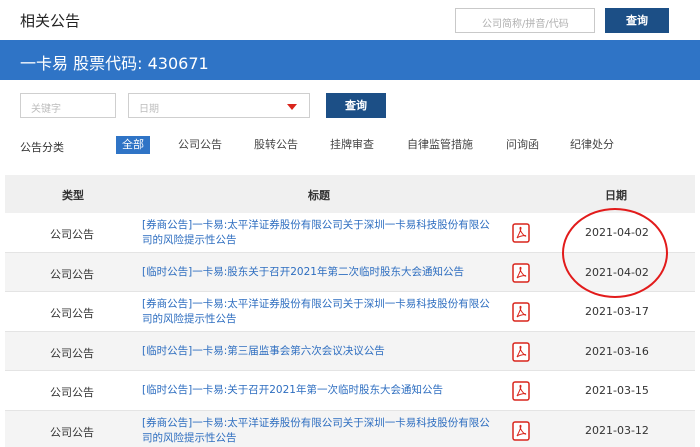 The height and width of the screenshot is (447, 700). Describe the element at coordinates (356, 105) in the screenshot. I see `query-button: 查询` at that location.